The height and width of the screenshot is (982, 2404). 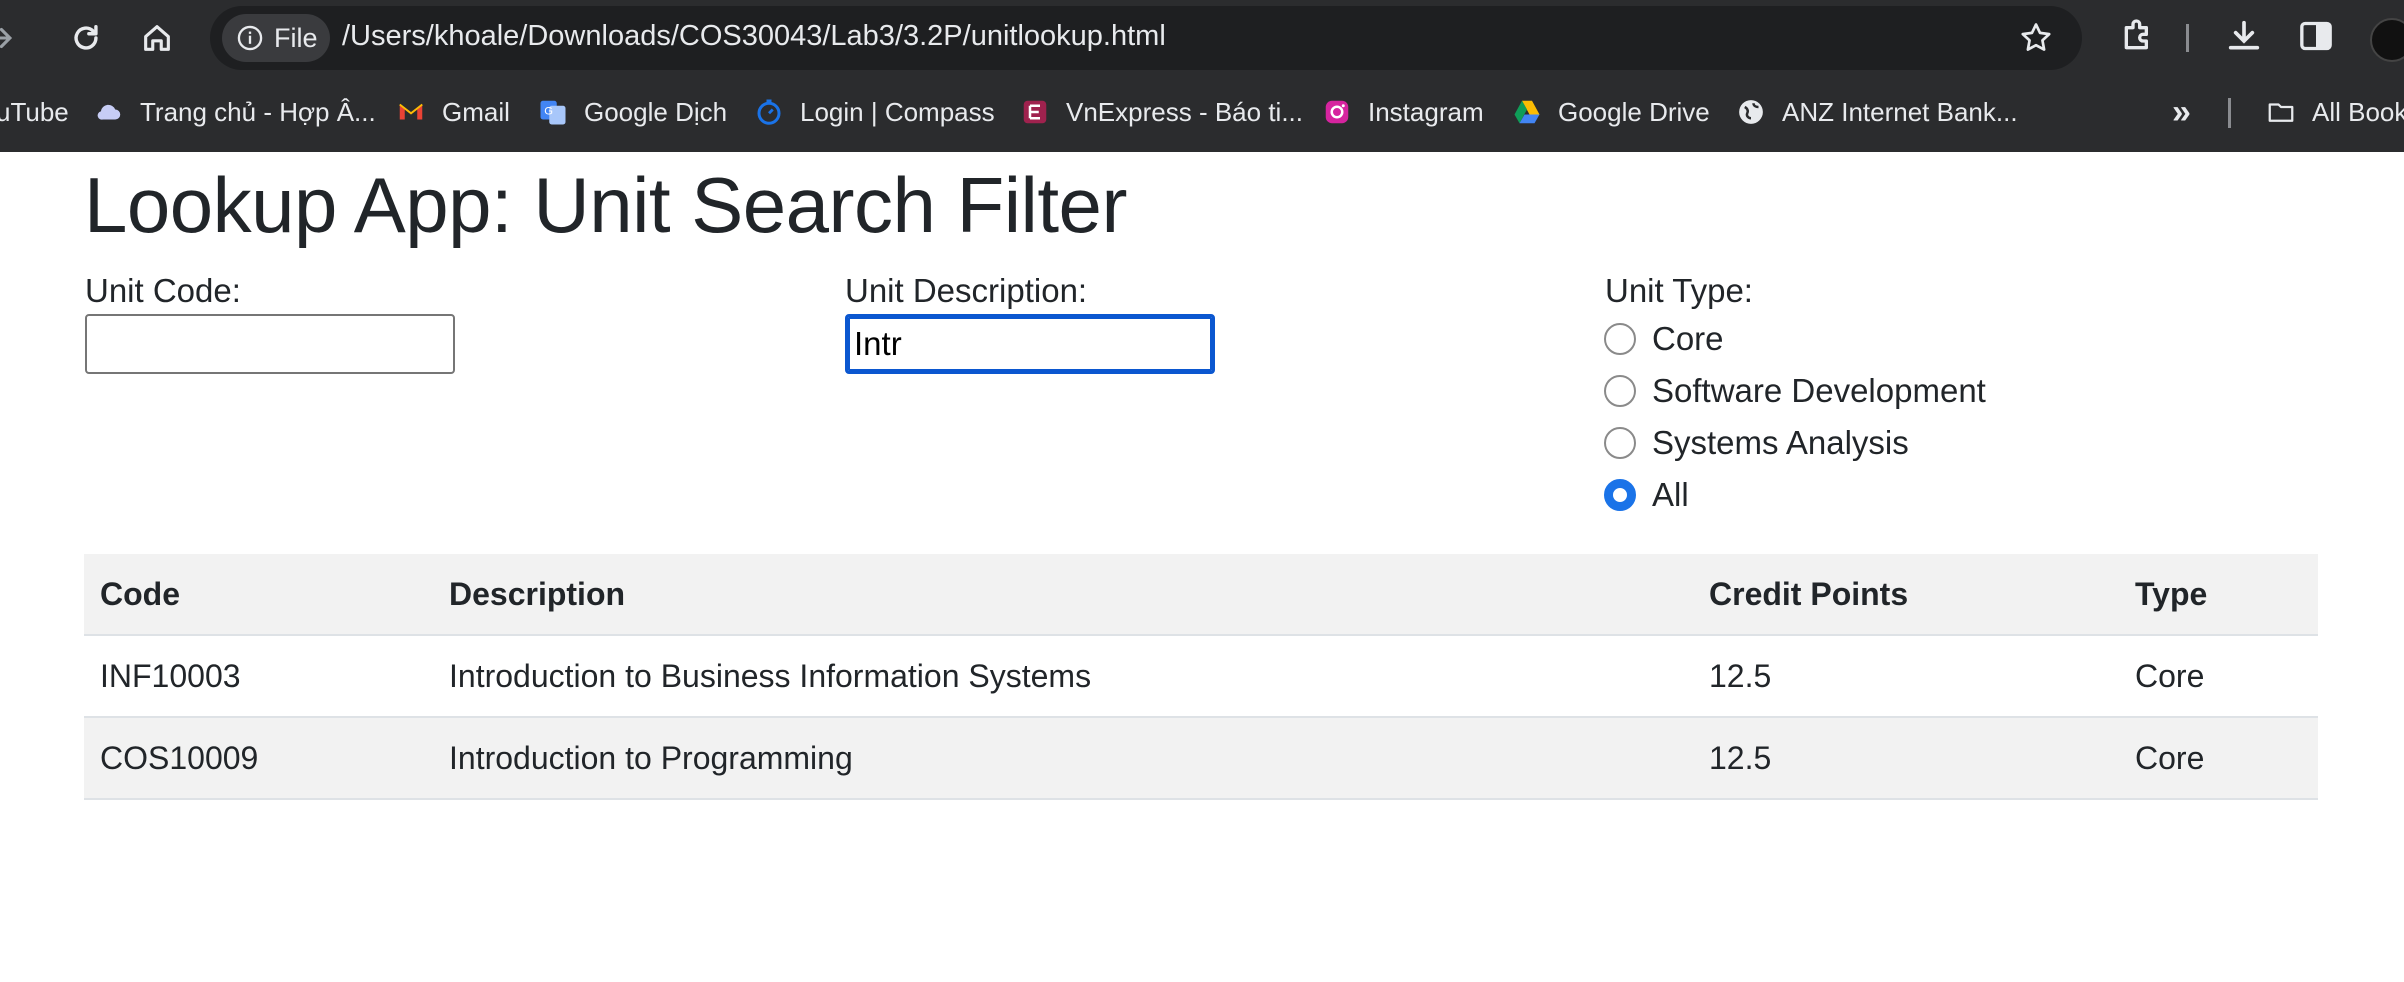 What do you see at coordinates (1646, 495) in the screenshot?
I see `radio-option-all: All` at bounding box center [1646, 495].